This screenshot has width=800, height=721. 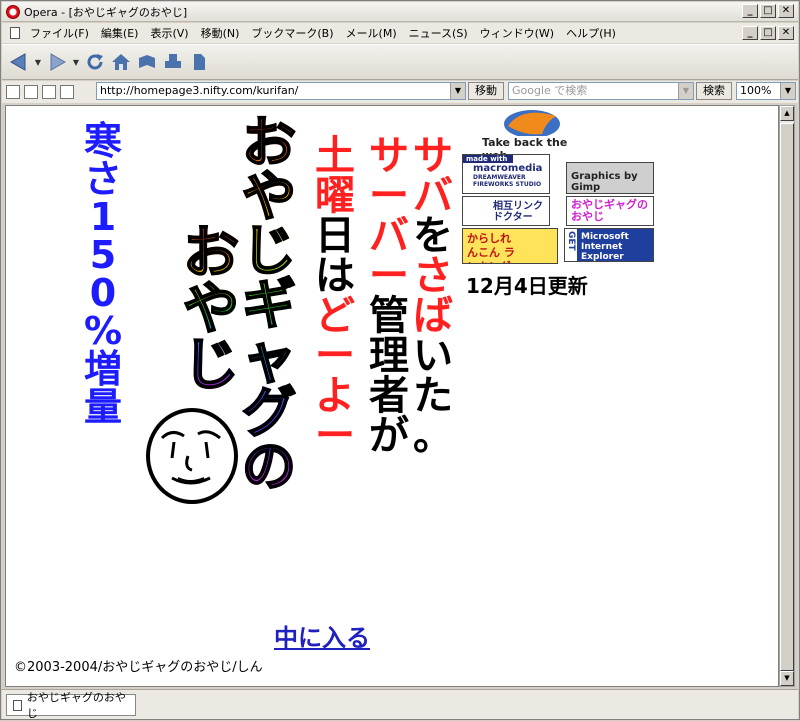 I want to click on go-button: 移動, so click(x=486, y=91).